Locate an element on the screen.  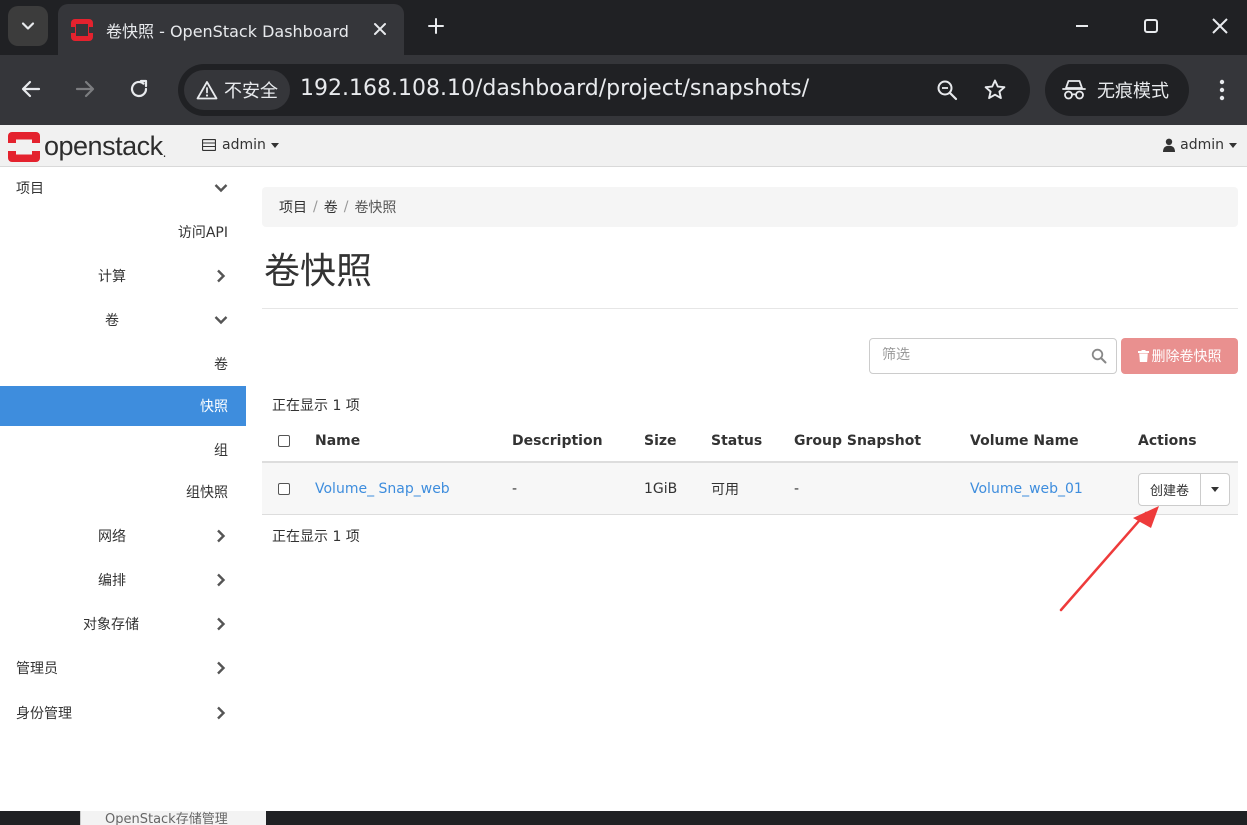
sidebar-item-network: 网络 is located at coordinates (123, 536).